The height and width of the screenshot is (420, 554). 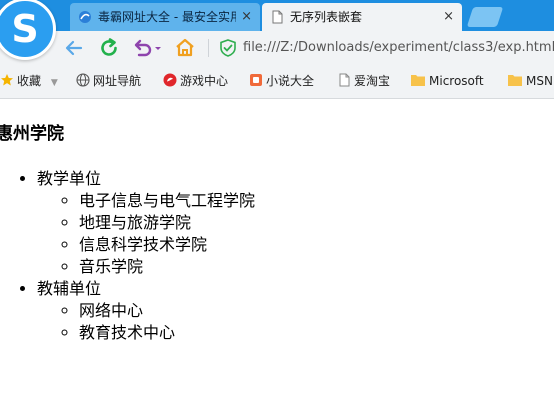 I want to click on bookmark-bar: 收藏 ▼ 网址导航 游戏中心 小说大全 爱淘宝 Microsoft MSN, so click(x=277, y=81).